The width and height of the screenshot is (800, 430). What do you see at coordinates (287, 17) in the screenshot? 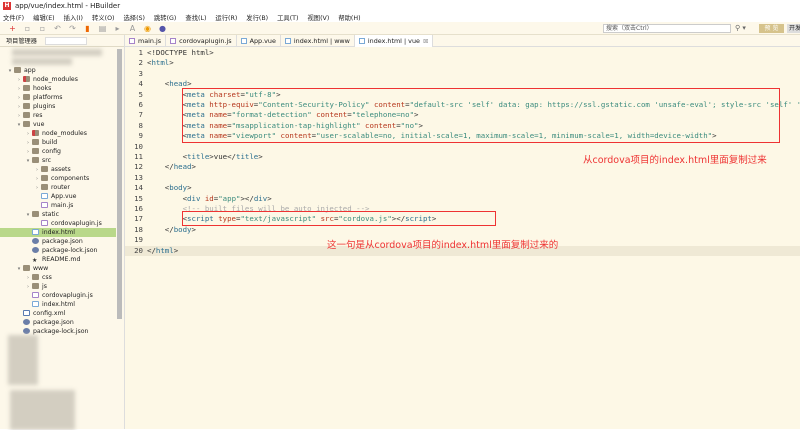
I see `menu-item: 工具(T)` at bounding box center [287, 17].